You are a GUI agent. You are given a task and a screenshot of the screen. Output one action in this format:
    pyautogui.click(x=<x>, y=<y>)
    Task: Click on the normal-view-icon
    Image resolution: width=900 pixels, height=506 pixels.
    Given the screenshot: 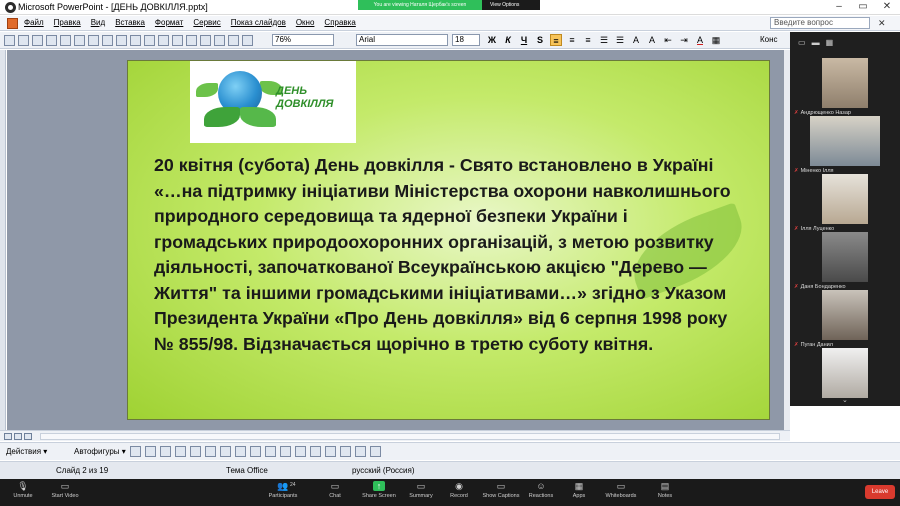 What is the action you would take?
    pyautogui.click(x=8, y=436)
    